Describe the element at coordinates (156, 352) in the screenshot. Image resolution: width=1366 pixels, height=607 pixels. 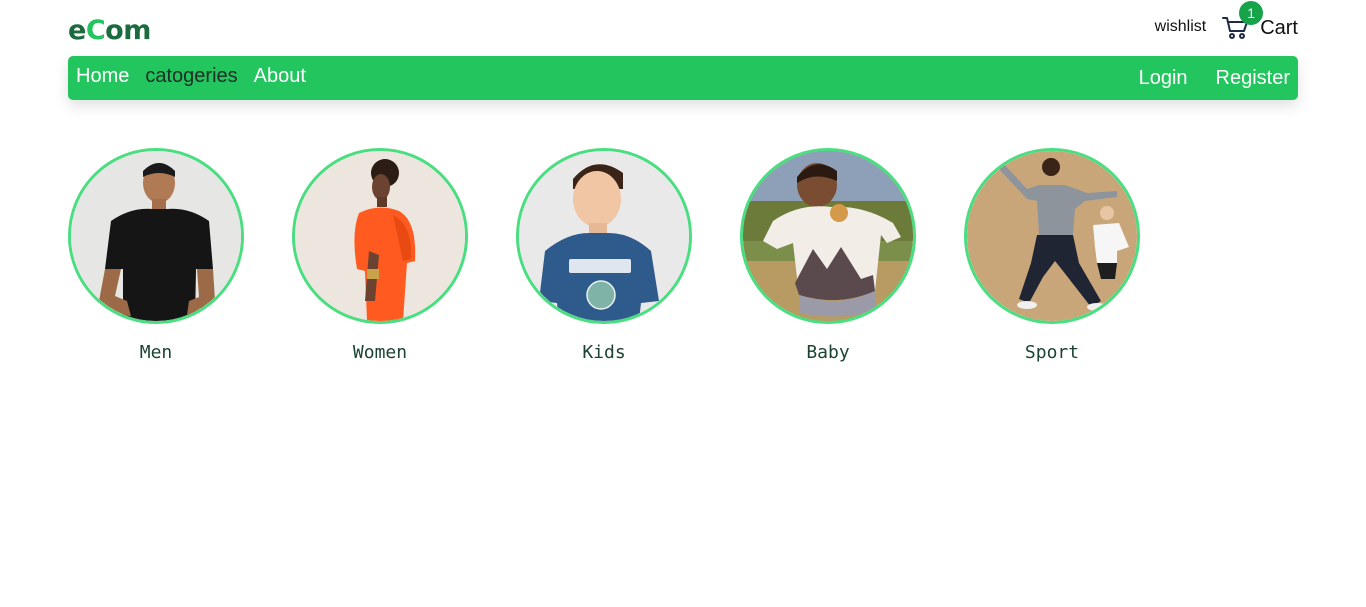
I see `category-label: Men` at that location.